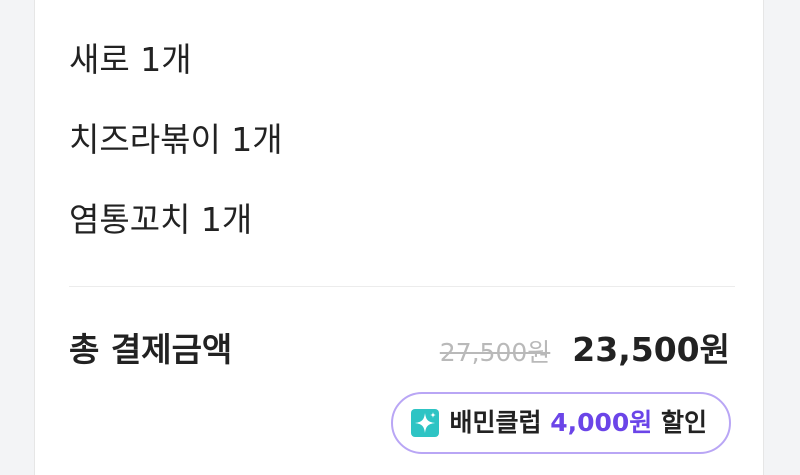 Image resolution: width=800 pixels, height=475 pixels. Describe the element at coordinates (151, 349) in the screenshot. I see `total-payment-label: 총 결제금액` at that location.